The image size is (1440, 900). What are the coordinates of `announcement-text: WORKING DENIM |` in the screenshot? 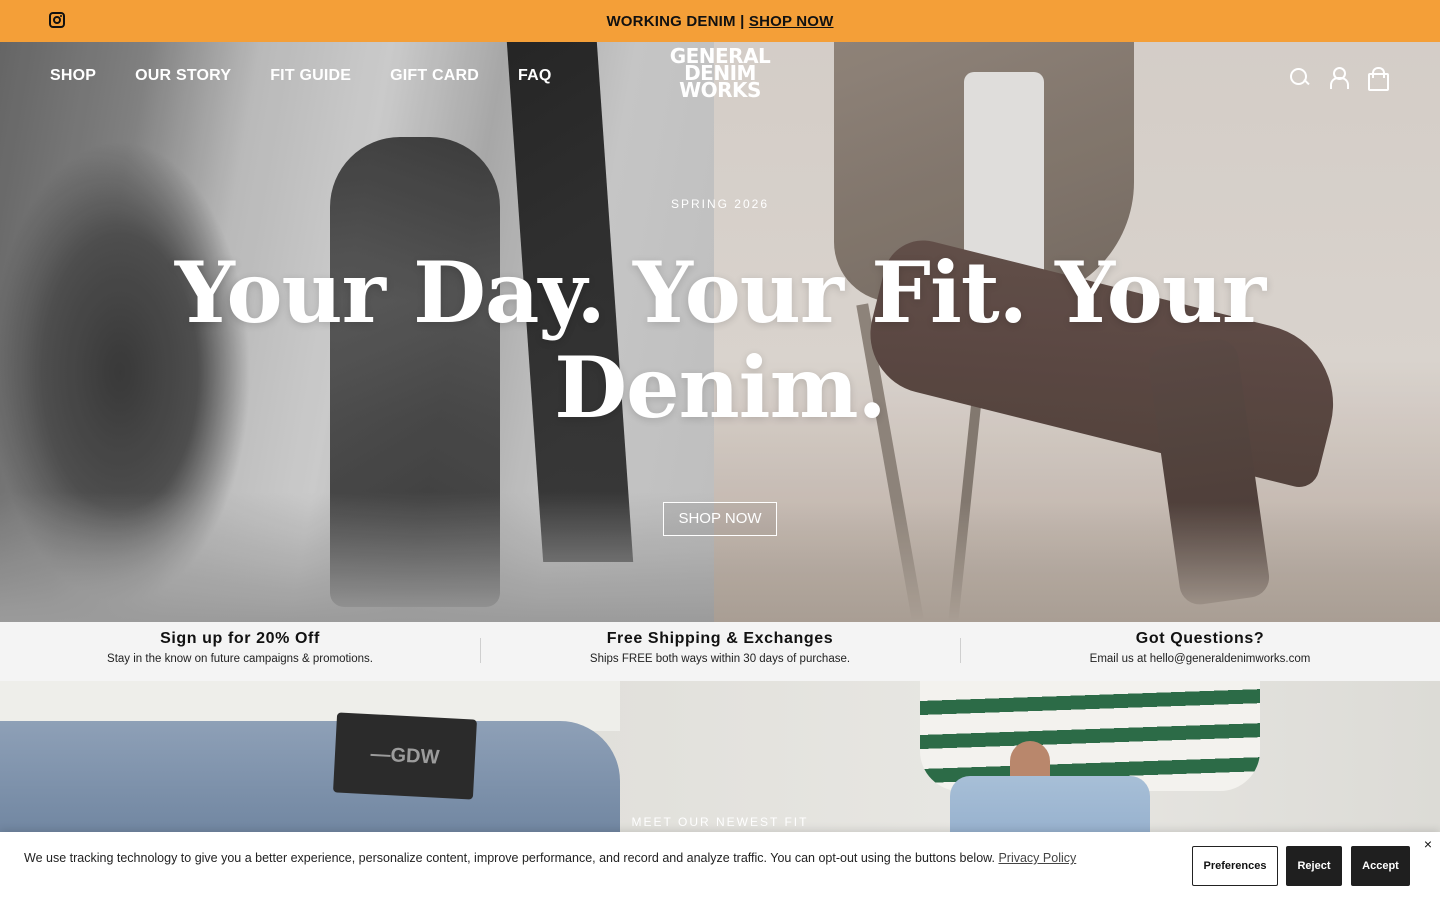 It's located at (675, 21).